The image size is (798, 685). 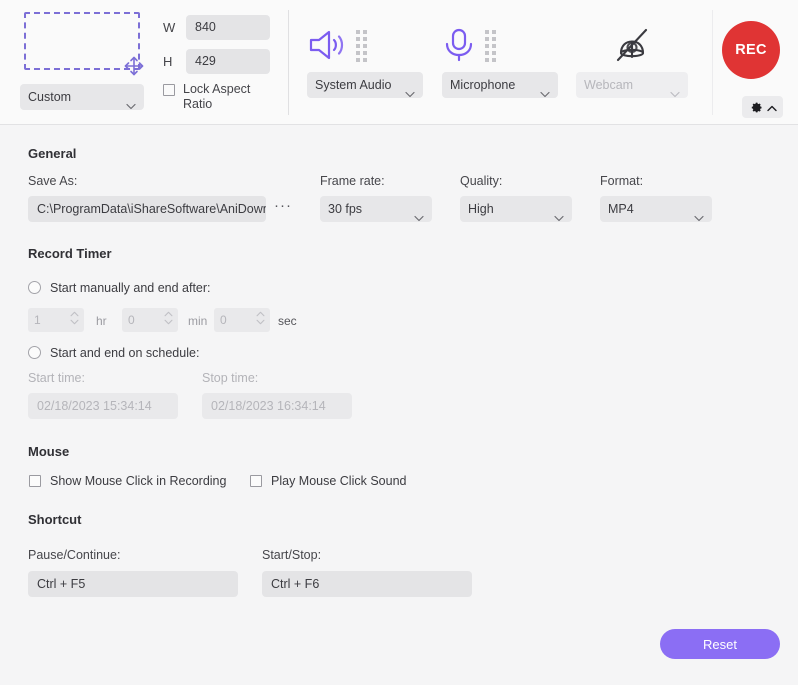 What do you see at coordinates (168, 61) in the screenshot?
I see `height-label: H` at bounding box center [168, 61].